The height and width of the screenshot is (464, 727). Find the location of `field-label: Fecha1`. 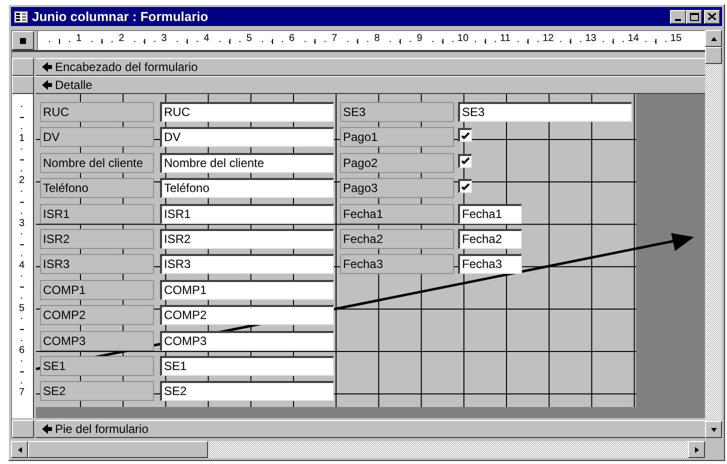

field-label: Fecha1 is located at coordinates (397, 214).